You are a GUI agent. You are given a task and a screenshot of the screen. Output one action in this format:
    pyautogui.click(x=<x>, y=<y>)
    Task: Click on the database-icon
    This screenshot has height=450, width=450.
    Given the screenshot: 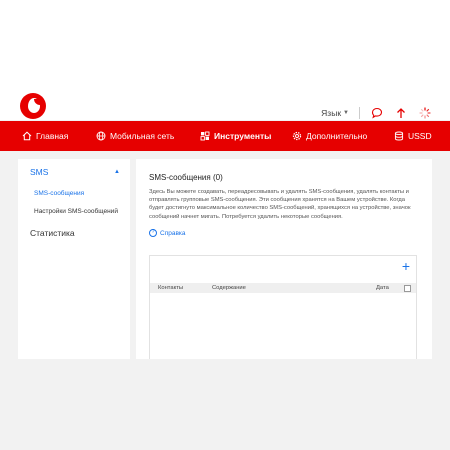 What is the action you would take?
    pyautogui.click(x=399, y=136)
    